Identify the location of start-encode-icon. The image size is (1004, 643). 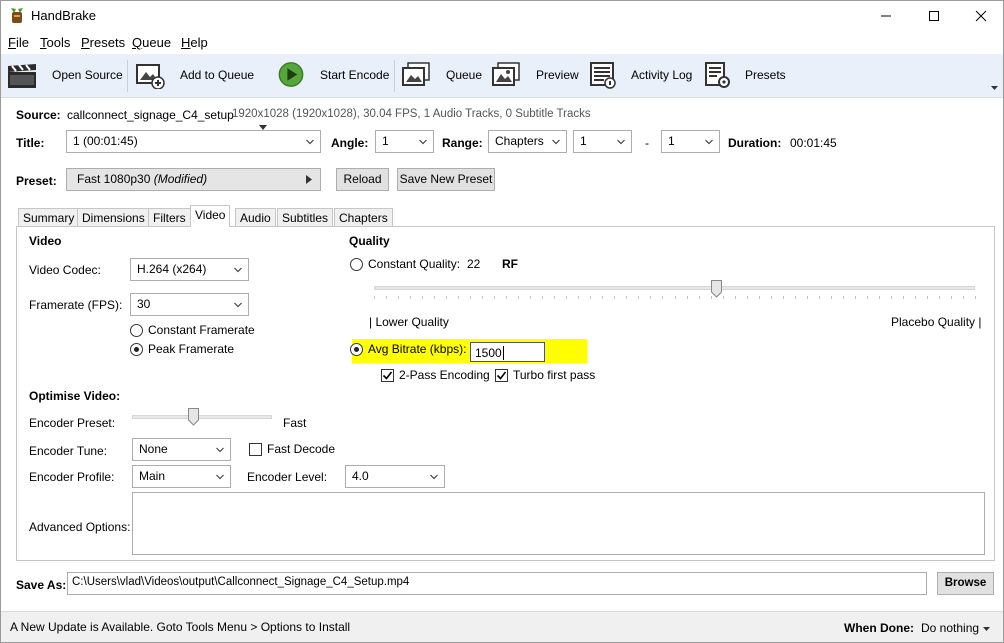
(291, 74).